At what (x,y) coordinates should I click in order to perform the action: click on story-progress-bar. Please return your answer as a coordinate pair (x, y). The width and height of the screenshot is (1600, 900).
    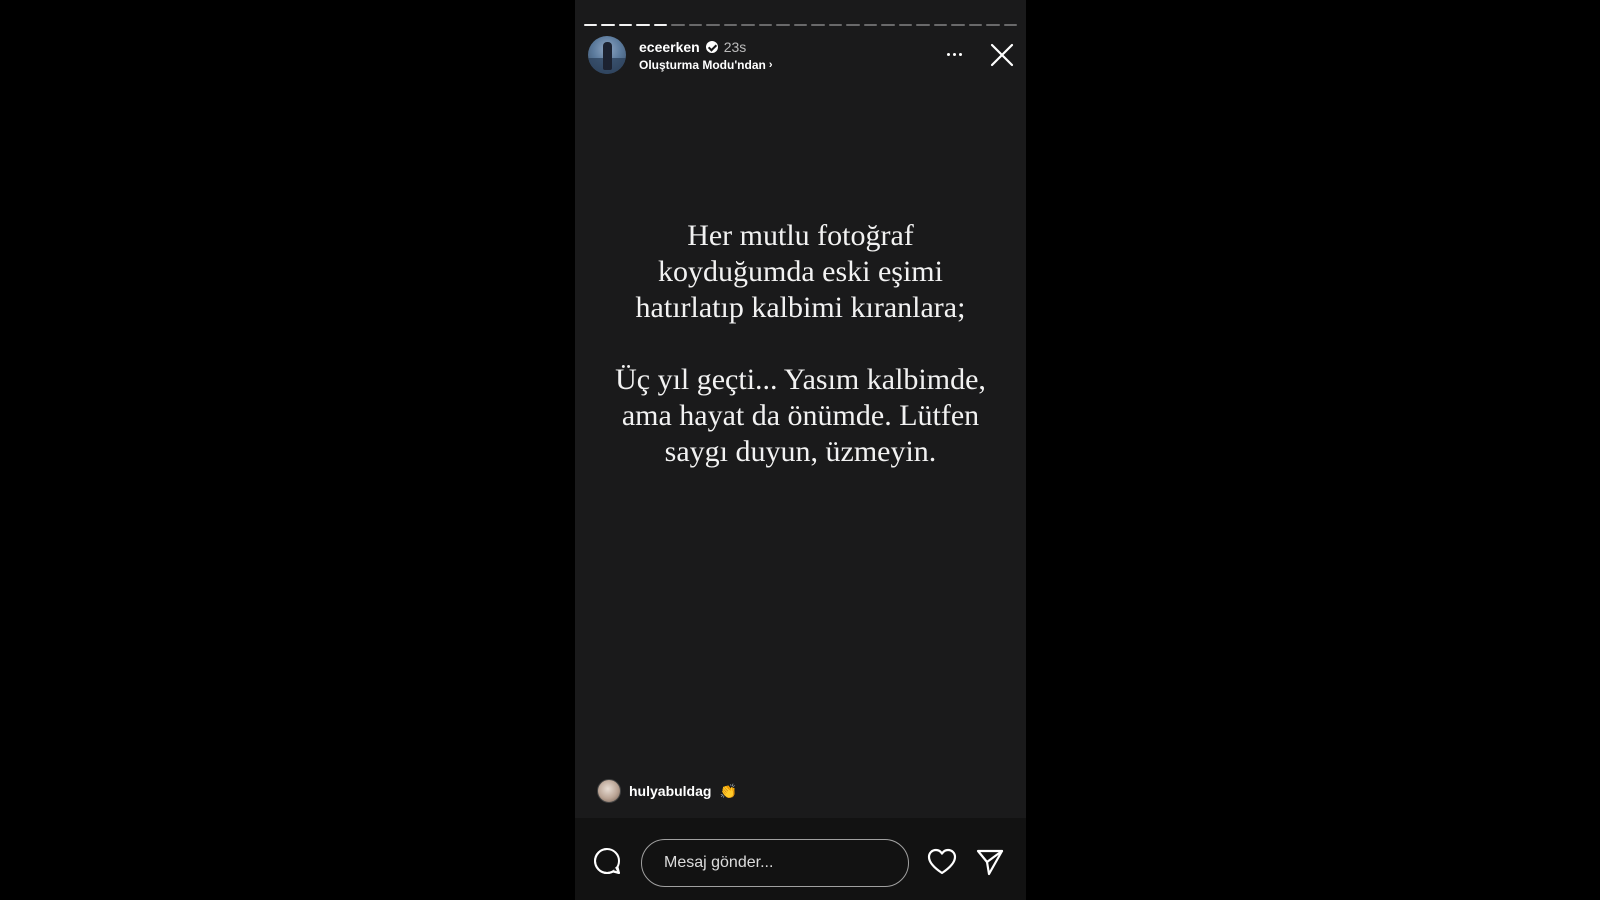
    Looking at the image, I should click on (801, 25).